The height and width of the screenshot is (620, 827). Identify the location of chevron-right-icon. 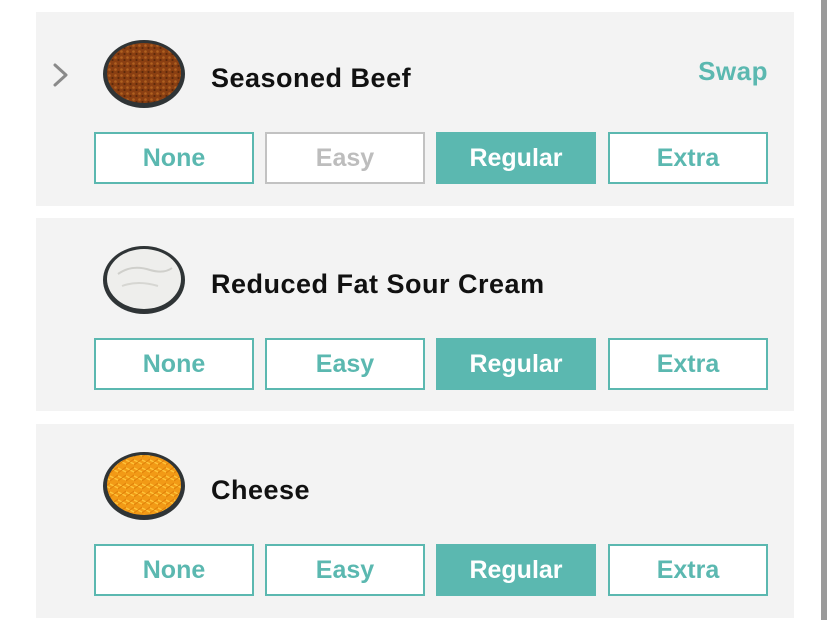
(61, 75).